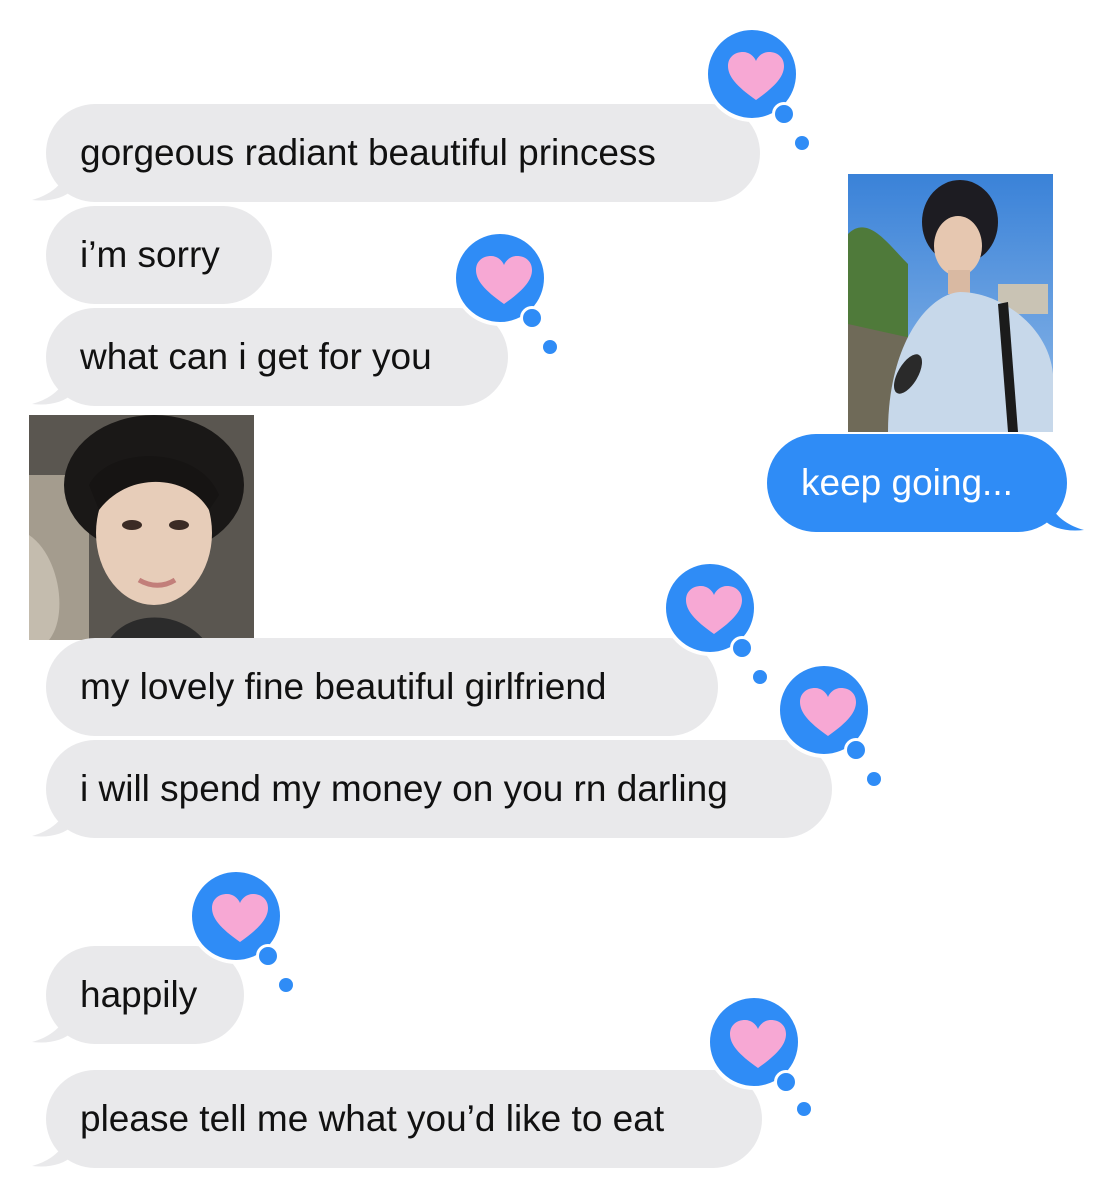 Image resolution: width=1113 pixels, height=1200 pixels. Describe the element at coordinates (404, 1119) in the screenshot. I see `message-bubble-received: please tell me what you’d like to eat` at that location.